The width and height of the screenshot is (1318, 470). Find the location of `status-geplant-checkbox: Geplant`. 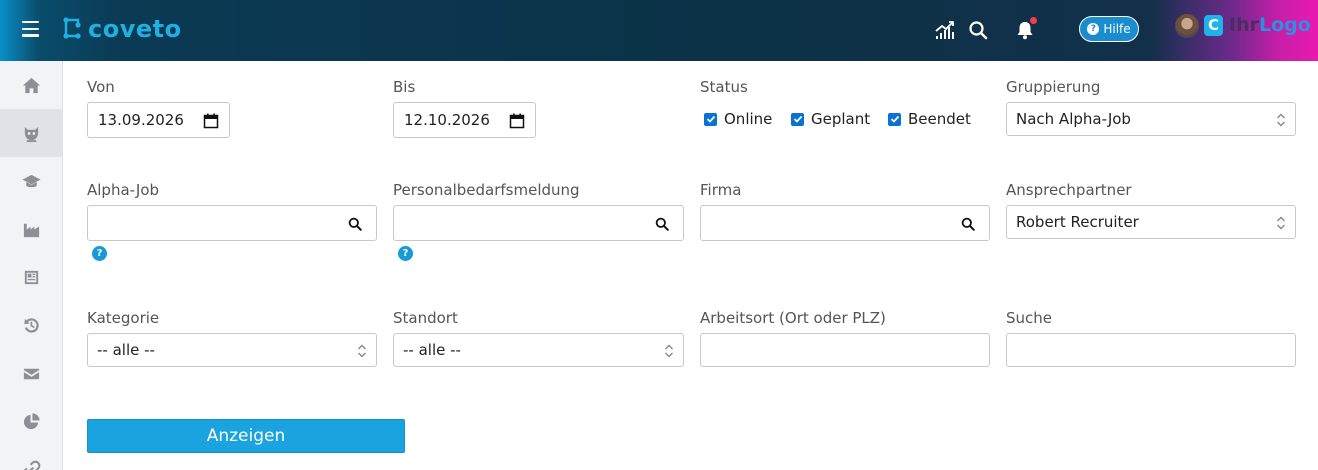

status-geplant-checkbox: Geplant is located at coordinates (830, 119).